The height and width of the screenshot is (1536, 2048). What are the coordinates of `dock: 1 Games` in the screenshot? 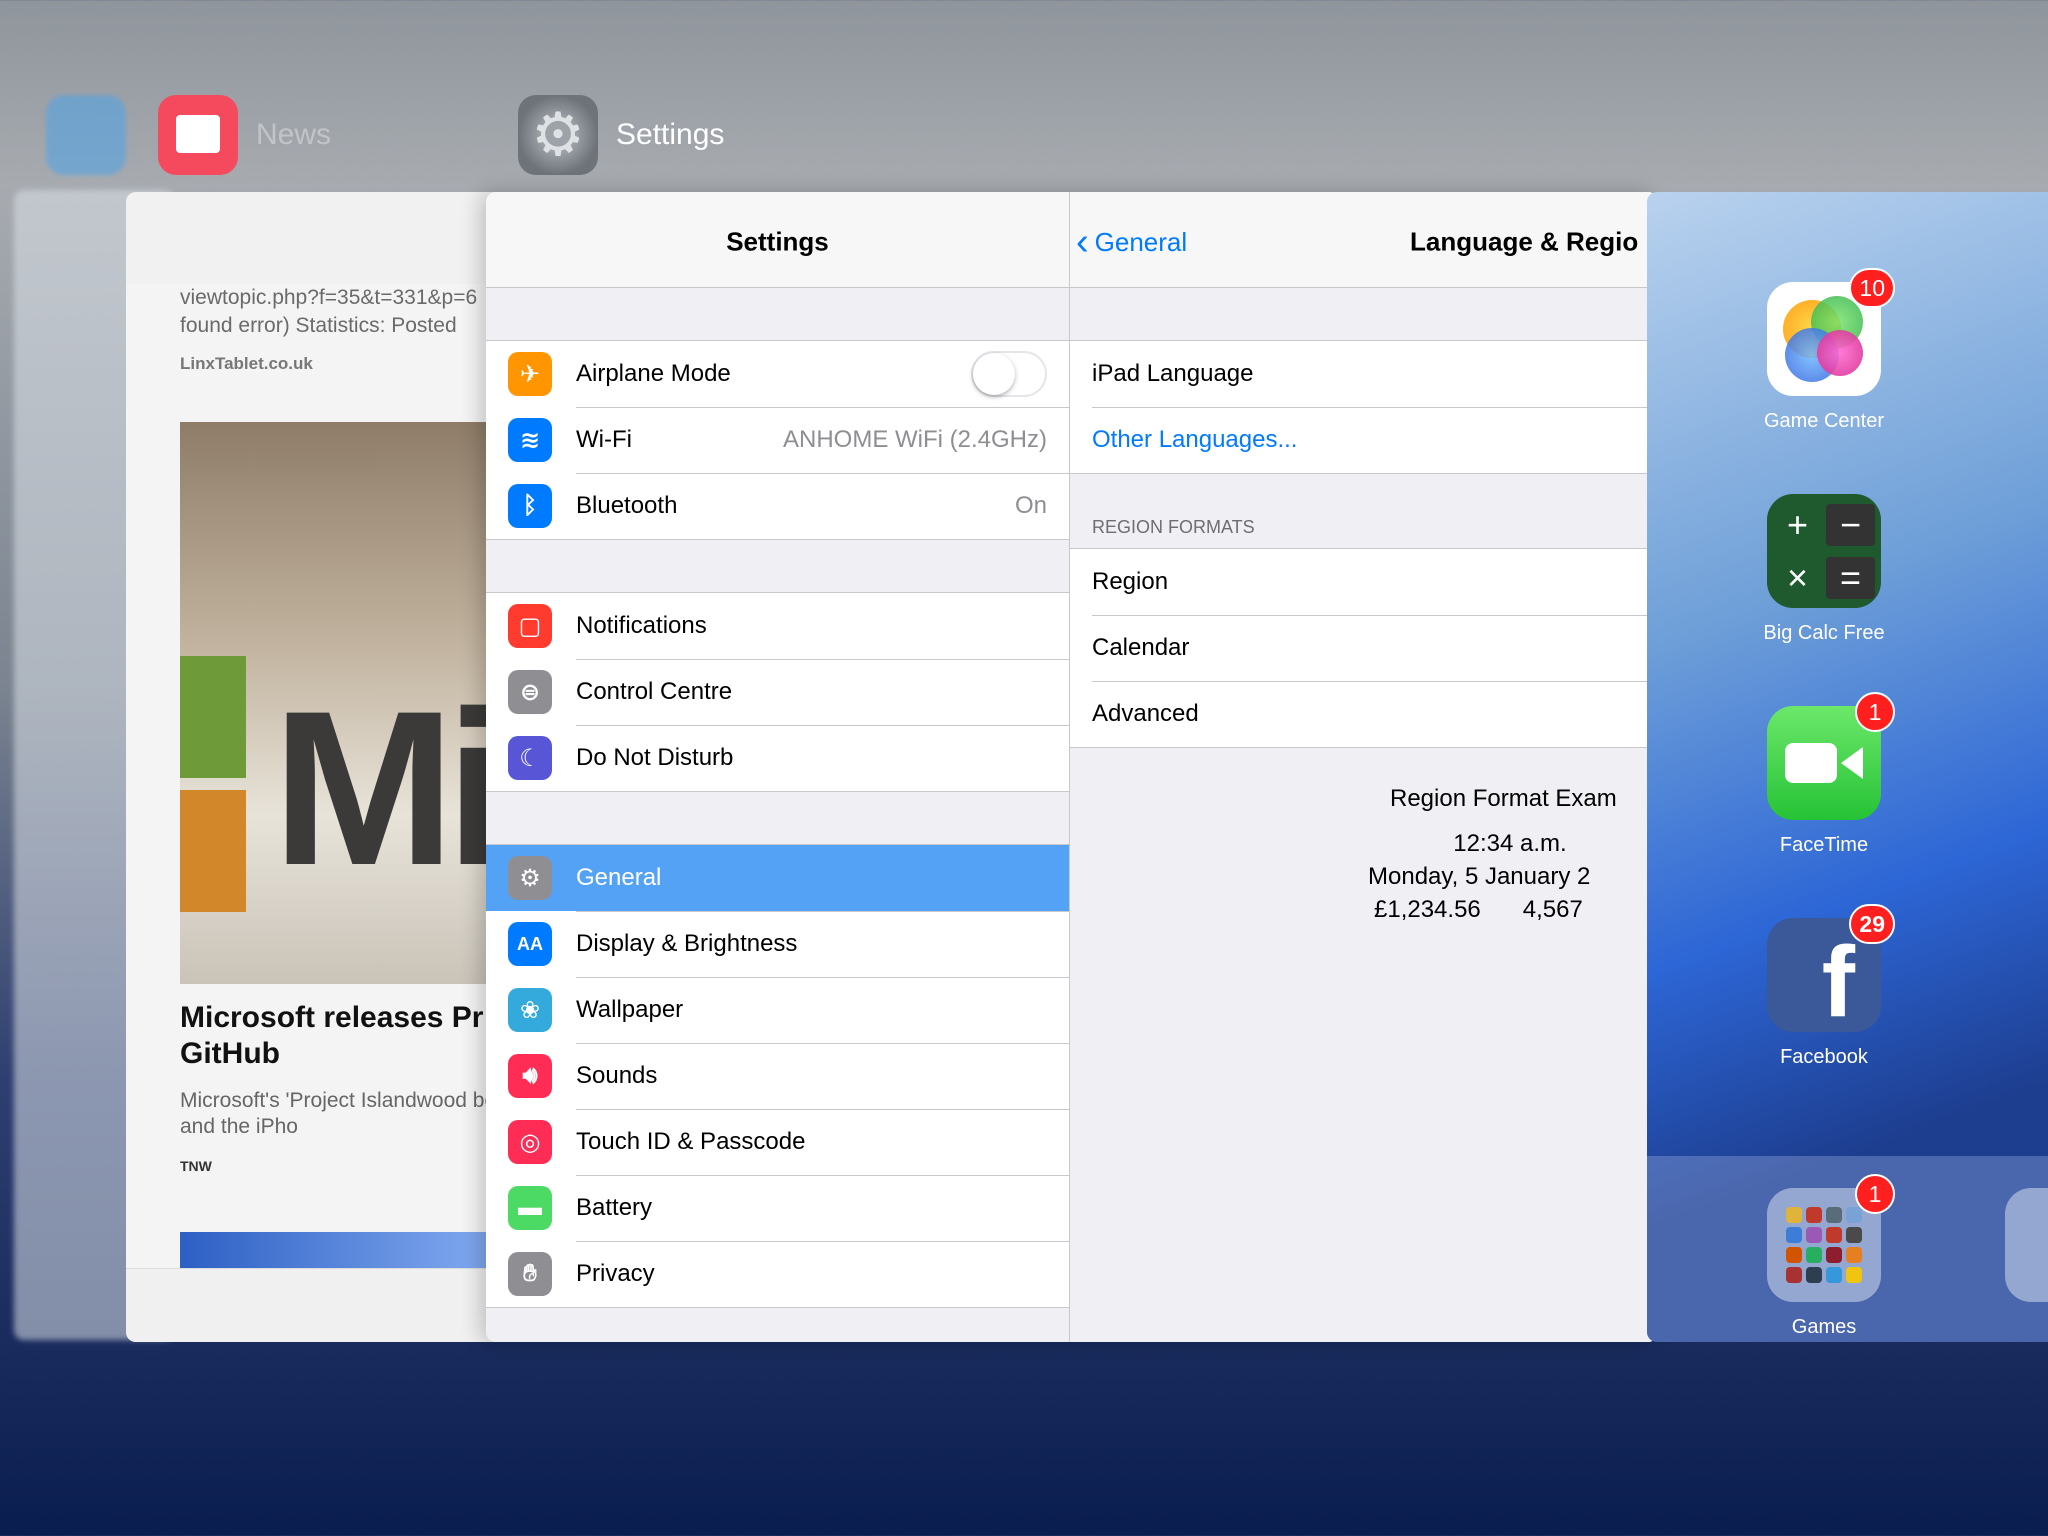 It's located at (1847, 1249).